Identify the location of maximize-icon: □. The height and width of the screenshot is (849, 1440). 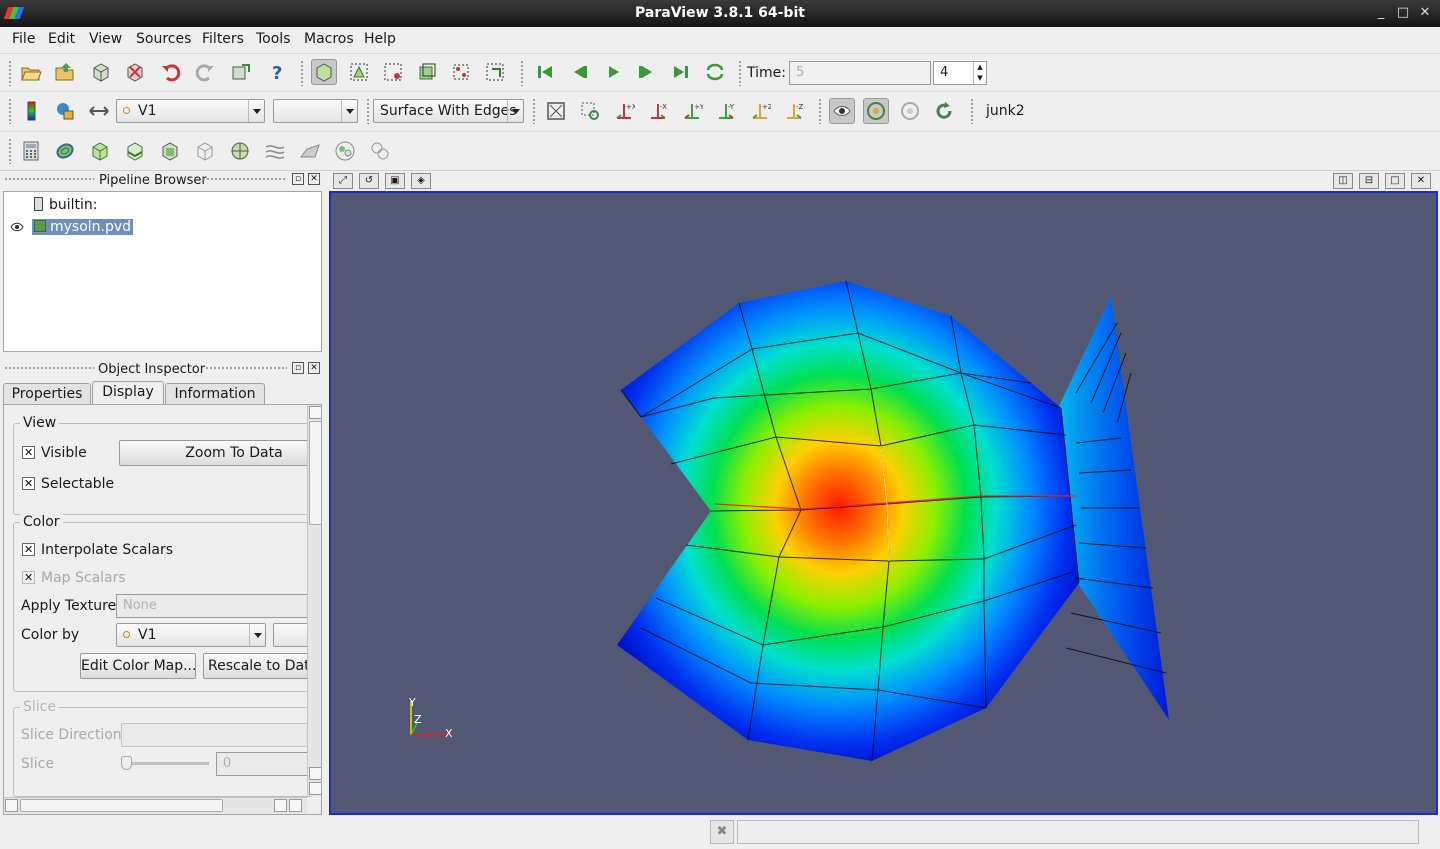
(1403, 13).